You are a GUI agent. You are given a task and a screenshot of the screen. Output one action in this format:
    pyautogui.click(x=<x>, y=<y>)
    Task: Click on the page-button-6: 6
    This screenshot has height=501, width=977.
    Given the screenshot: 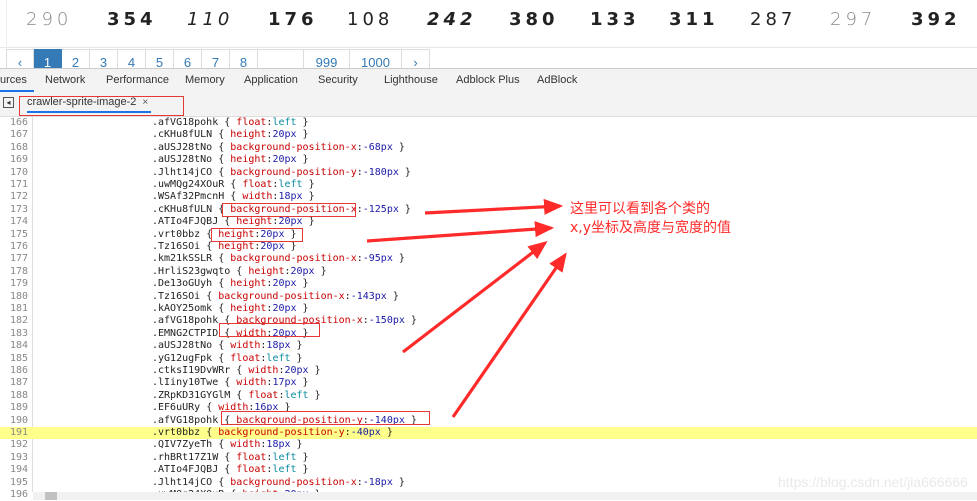 What is the action you would take?
    pyautogui.click(x=188, y=59)
    